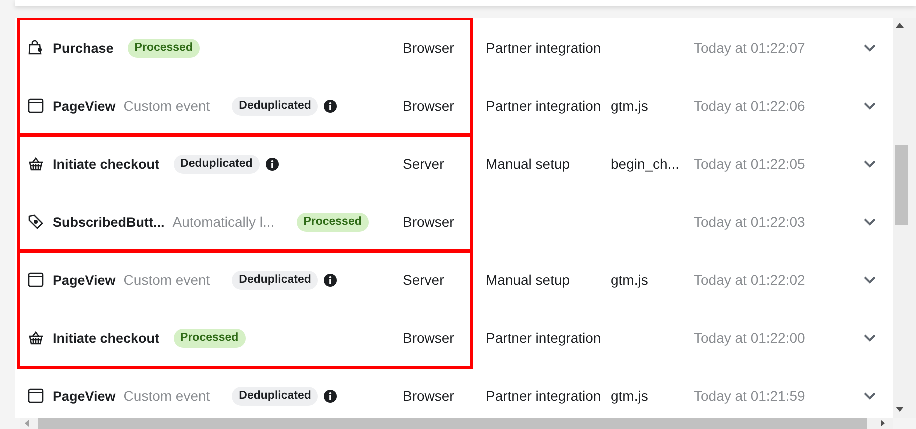 The image size is (916, 429). What do you see at coordinates (900, 25) in the screenshot?
I see `scroll-up-icon` at bounding box center [900, 25].